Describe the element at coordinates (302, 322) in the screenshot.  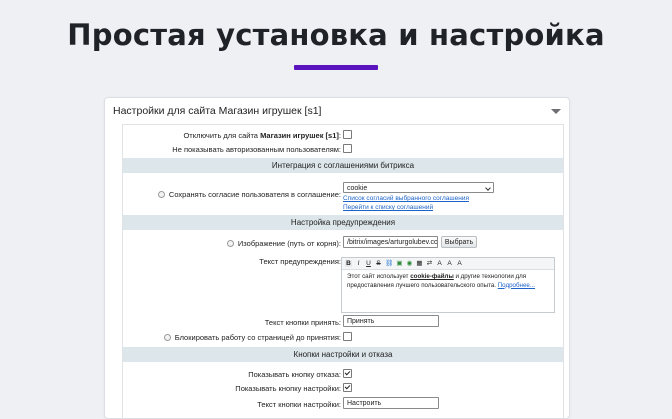
I see `accept-text-label: Текст кнопки принять:` at that location.